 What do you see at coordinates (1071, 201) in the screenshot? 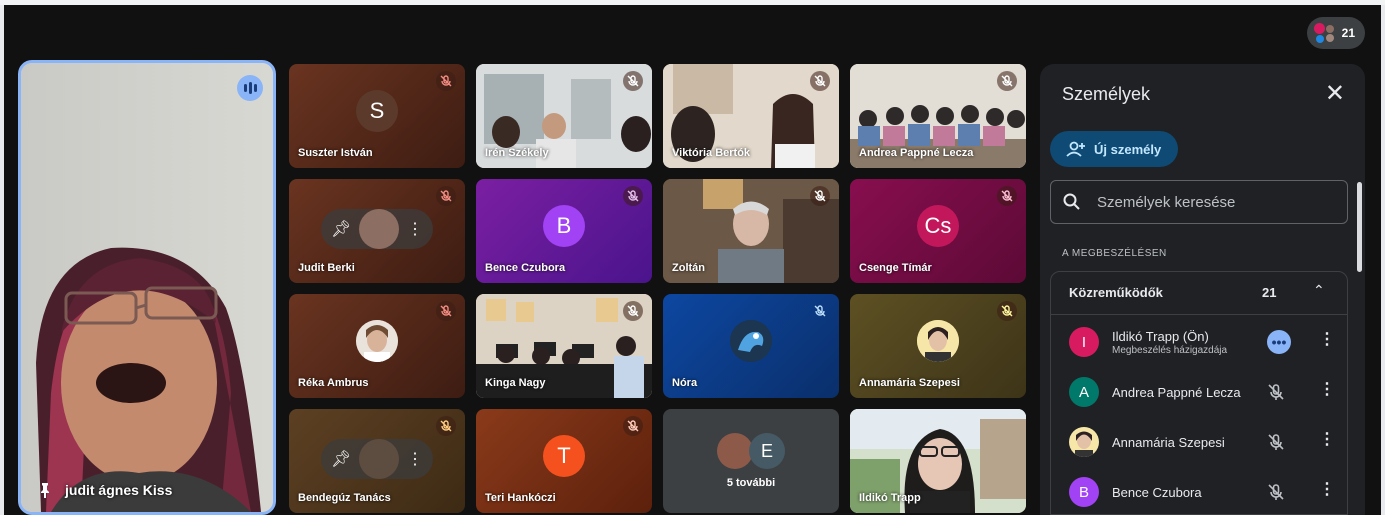
I see `search-icon` at bounding box center [1071, 201].